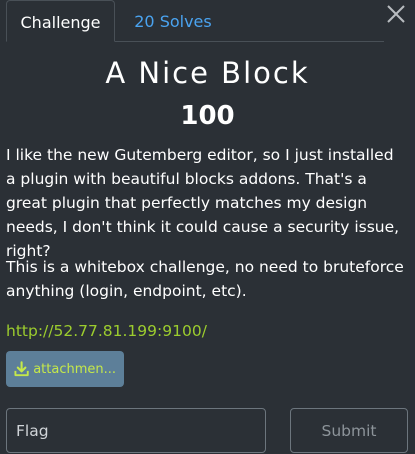 Image resolution: width=415 pixels, height=454 pixels. What do you see at coordinates (21, 369) in the screenshot?
I see `download-icon` at bounding box center [21, 369].